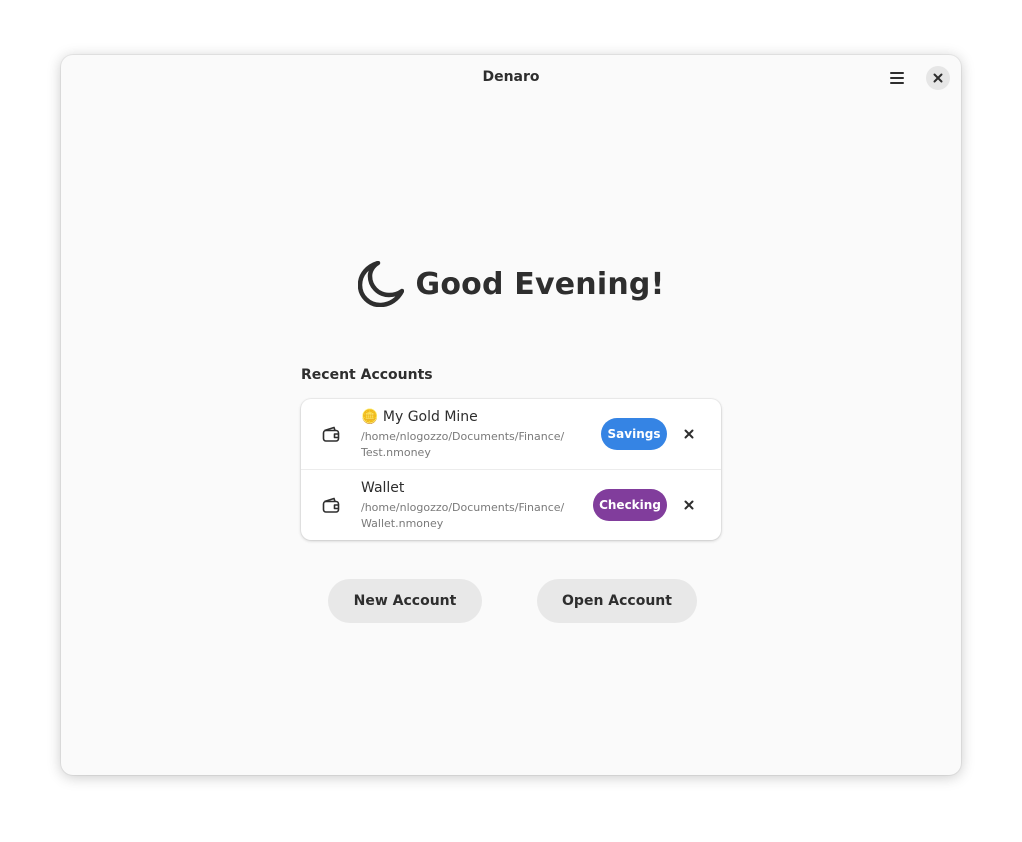  Describe the element at coordinates (419, 417) in the screenshot. I see `recent-account-name: 🪙 My Gold Mine` at that location.